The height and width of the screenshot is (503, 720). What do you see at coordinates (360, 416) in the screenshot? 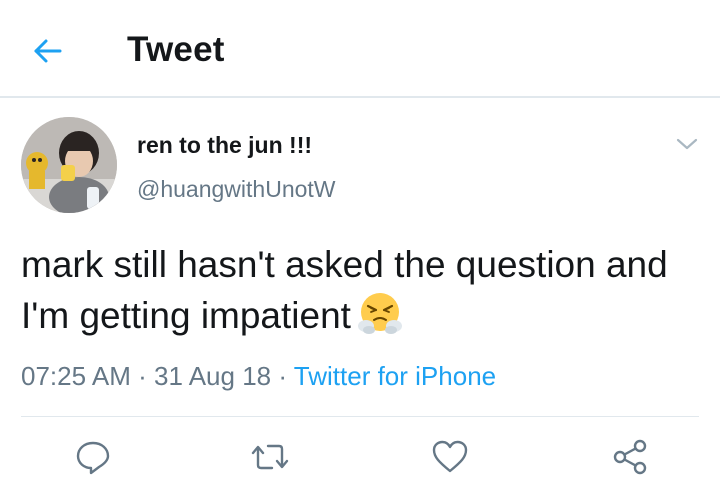
I see `divider` at bounding box center [360, 416].